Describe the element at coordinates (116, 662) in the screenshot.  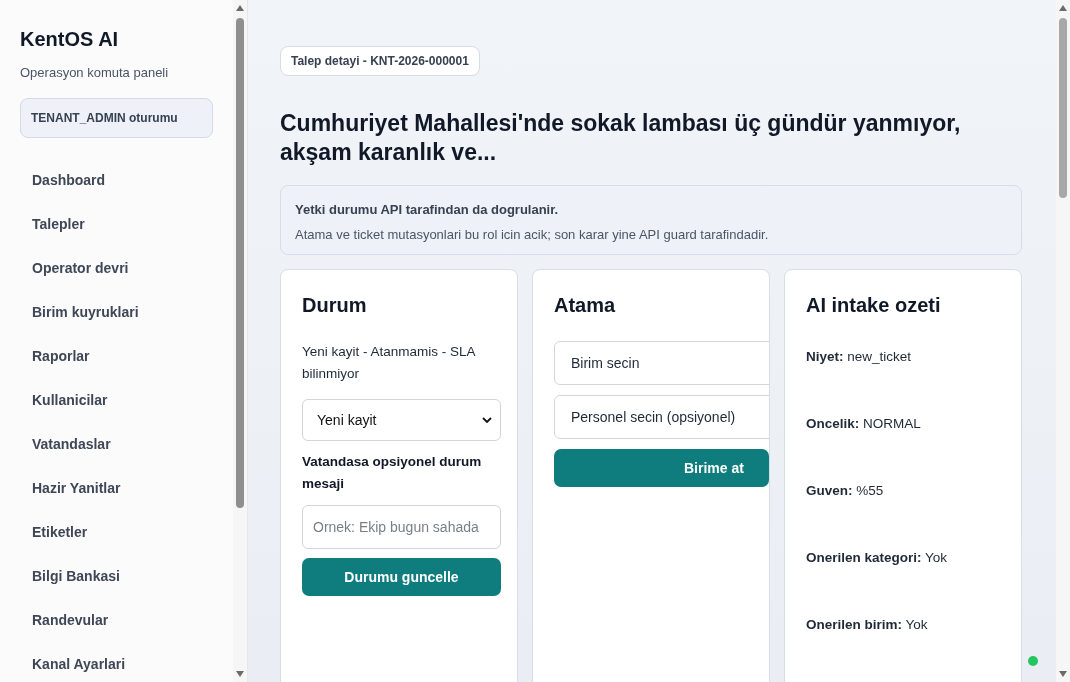
I see `nav-item: Kanal Ayarlari` at that location.